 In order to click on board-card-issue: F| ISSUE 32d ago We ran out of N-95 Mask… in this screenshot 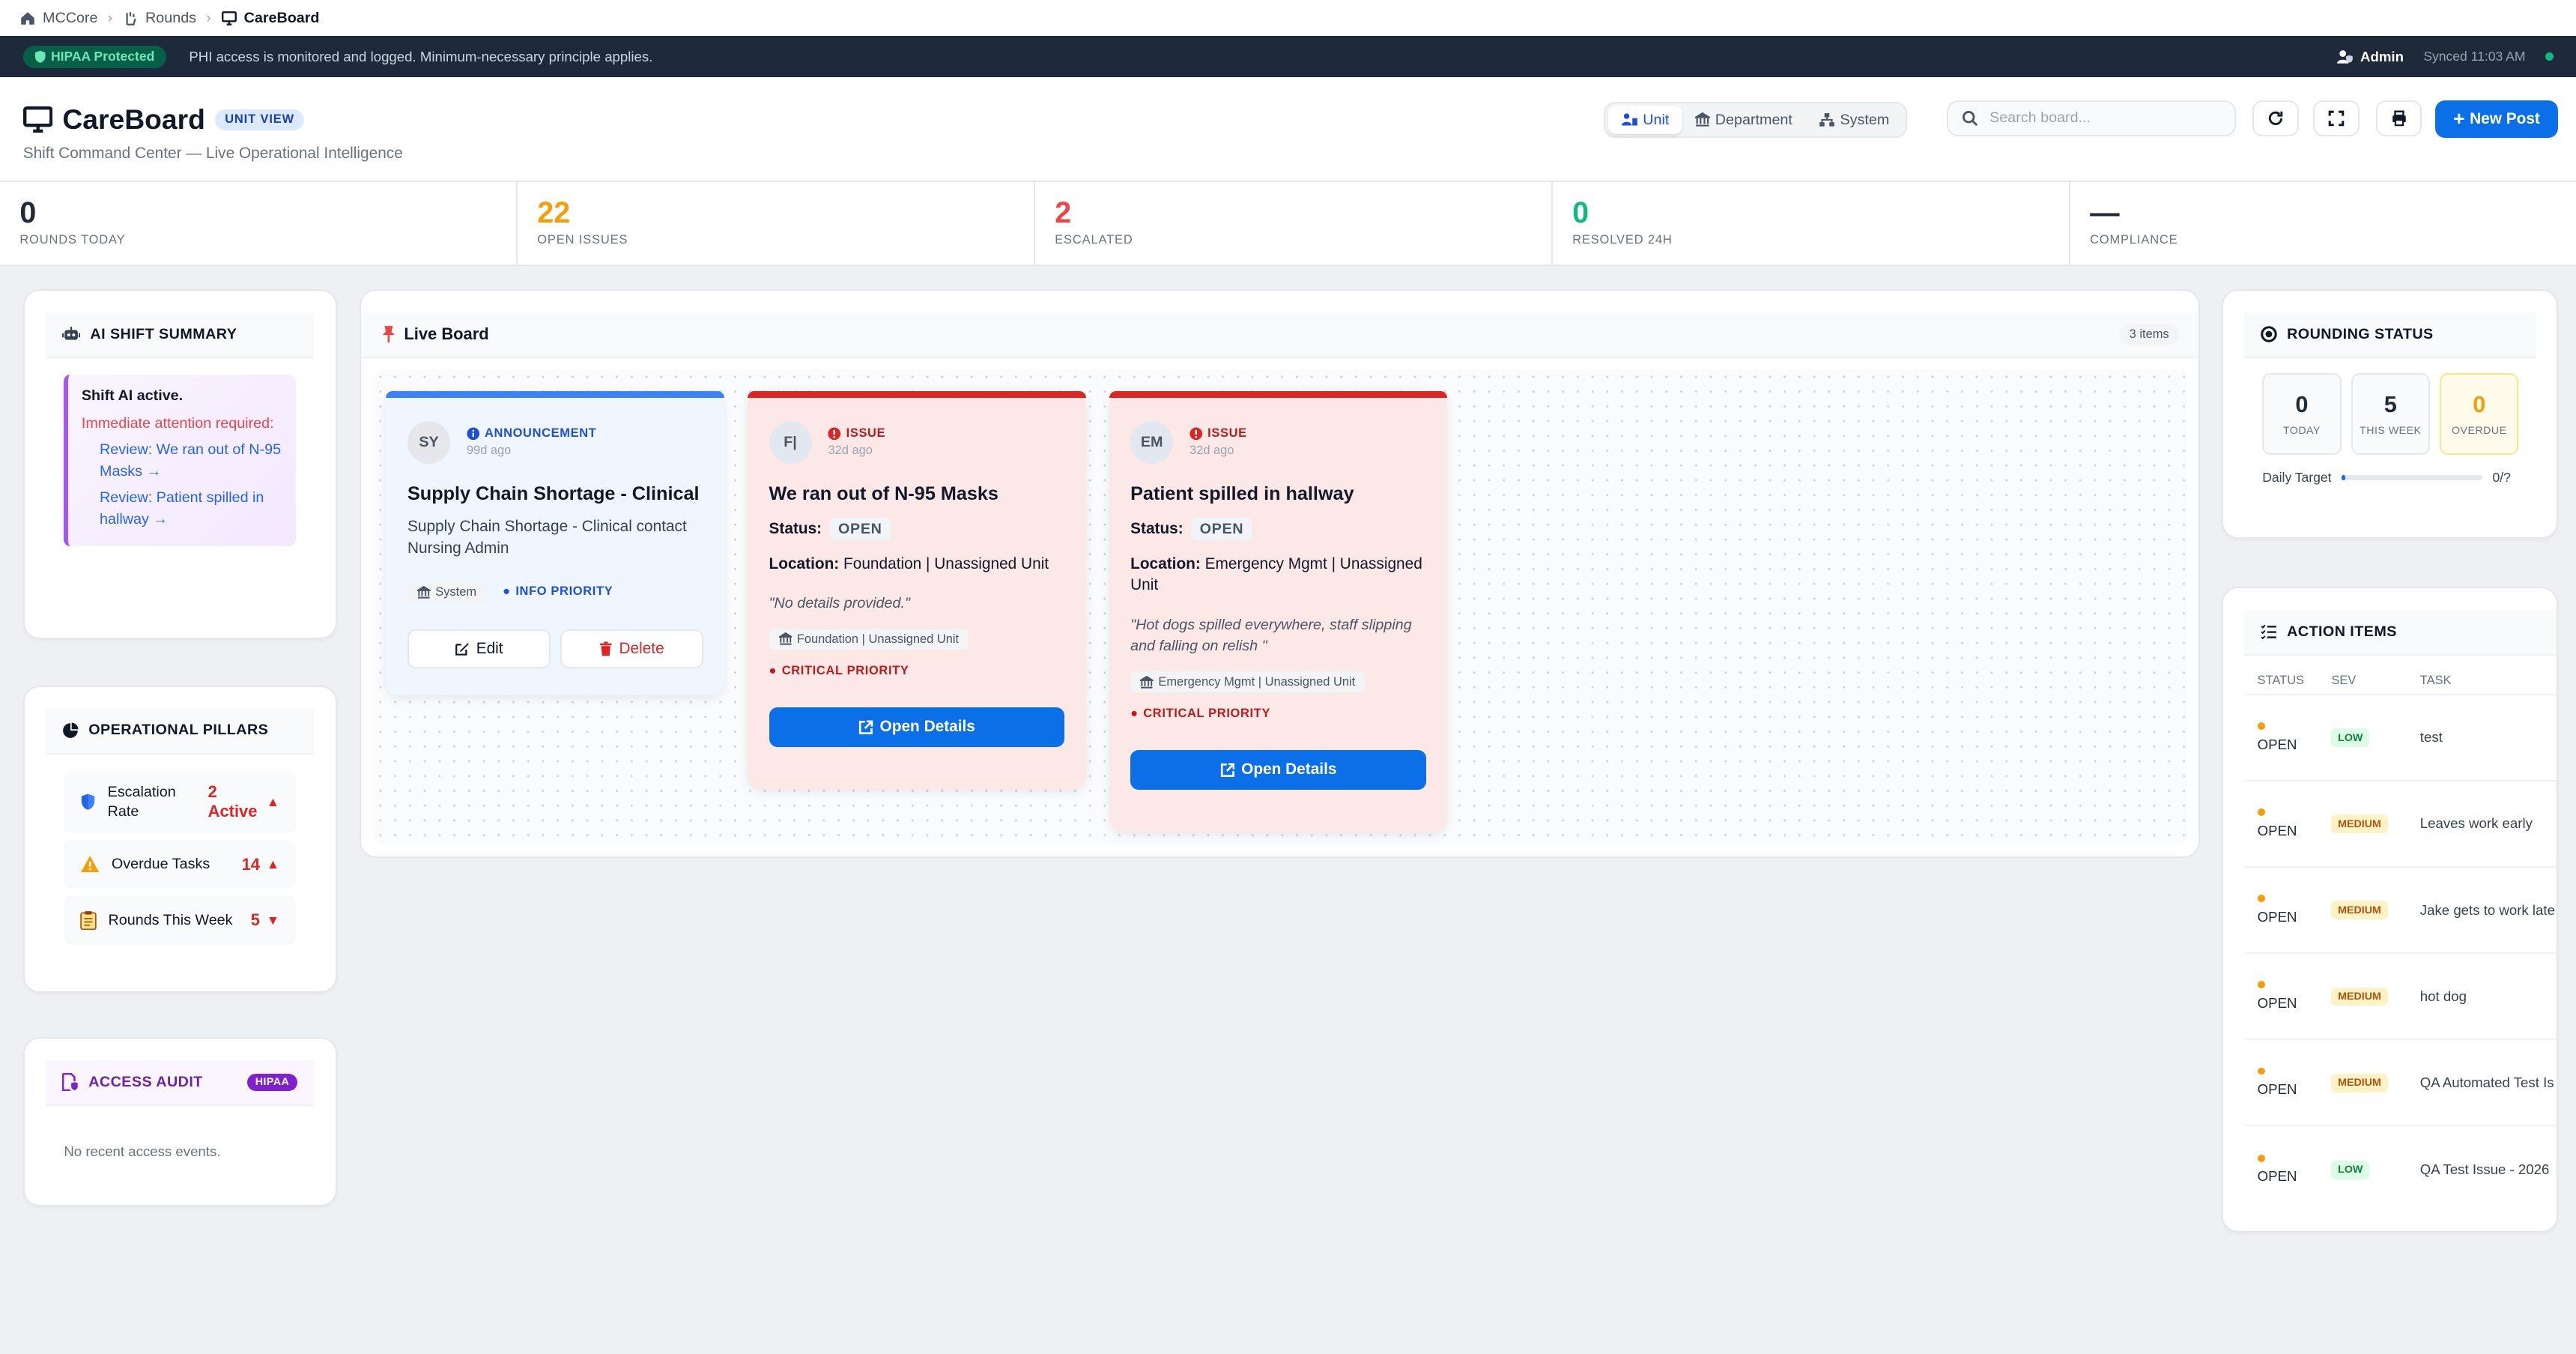, I will do `click(917, 590)`.